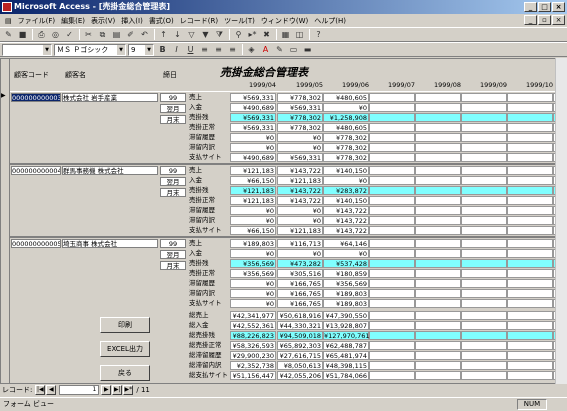 The width and height of the screenshot is (567, 411). What do you see at coordinates (132, 21) in the screenshot?
I see `menu-item: 挿入(I)` at bounding box center [132, 21].